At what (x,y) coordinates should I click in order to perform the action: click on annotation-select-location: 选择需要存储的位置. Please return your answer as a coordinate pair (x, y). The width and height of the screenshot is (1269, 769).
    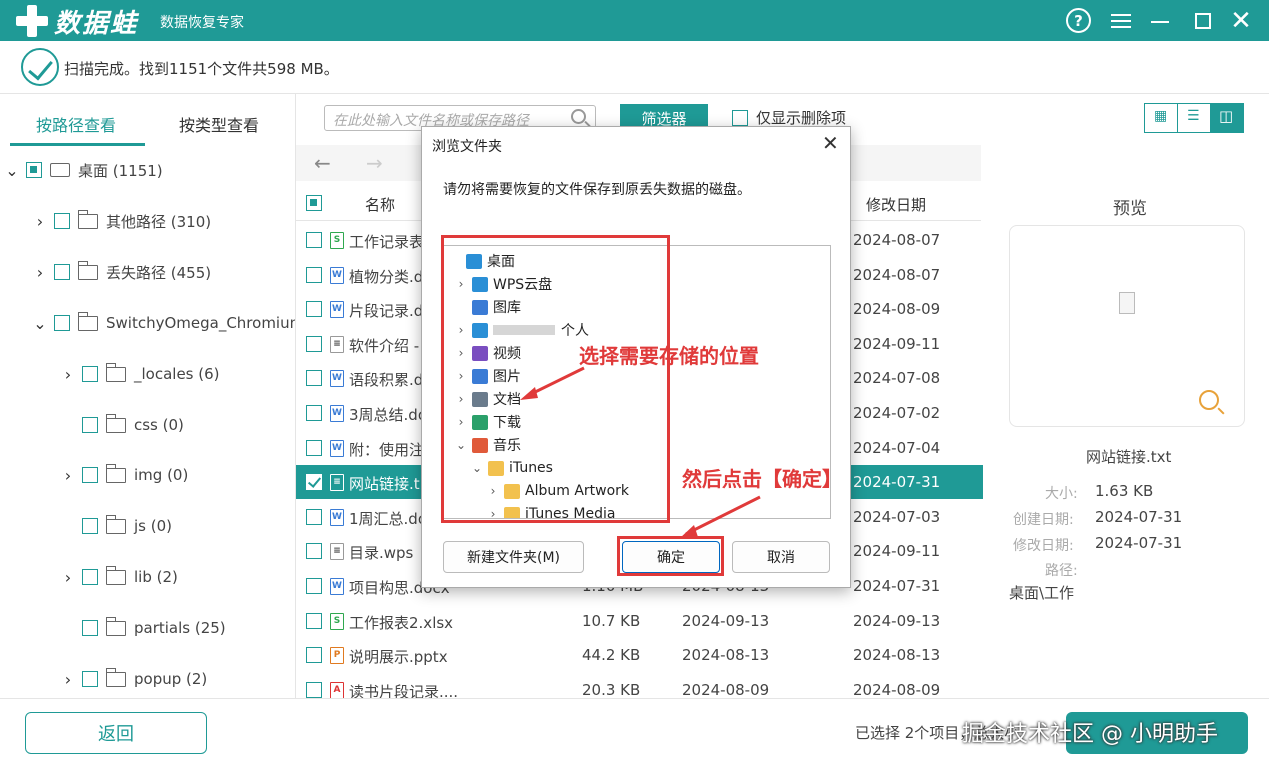
    Looking at the image, I should click on (669, 356).